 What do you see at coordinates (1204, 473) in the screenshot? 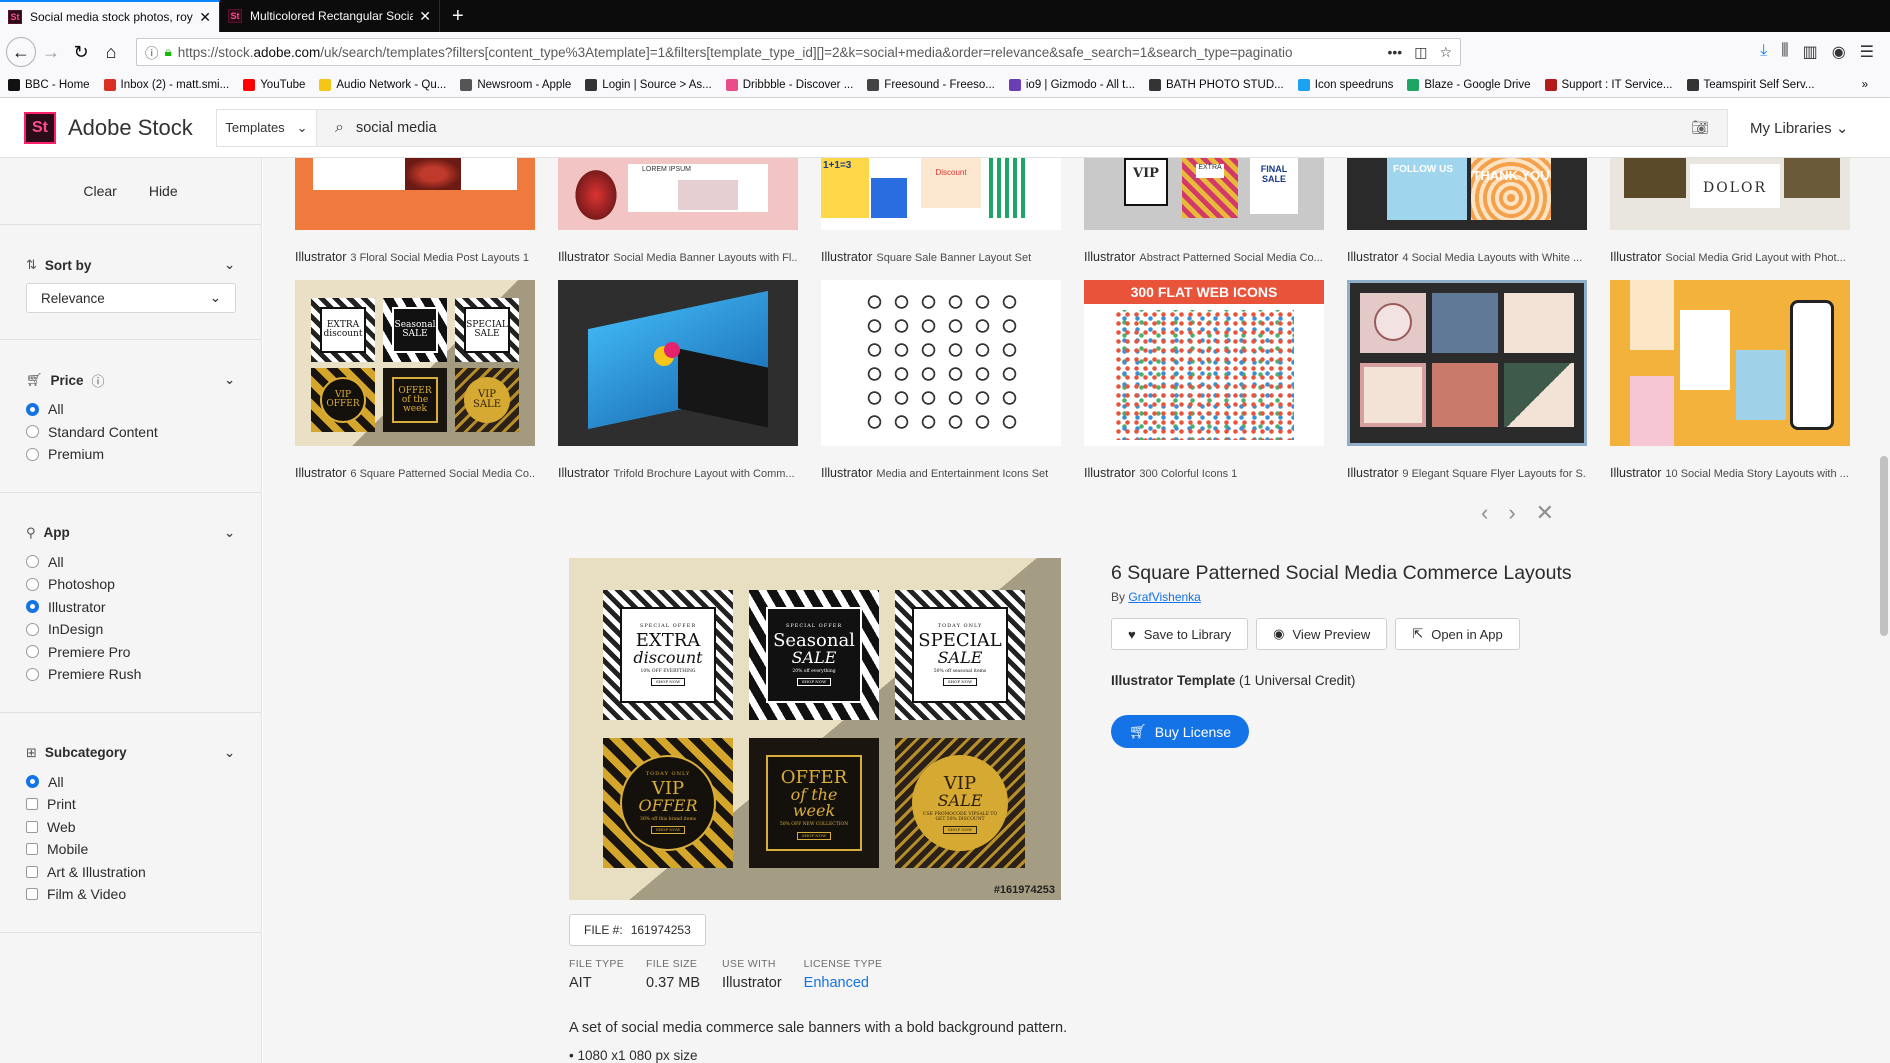
I see `result-caption: Illustrator 300 Colorful Icons 1` at bounding box center [1204, 473].